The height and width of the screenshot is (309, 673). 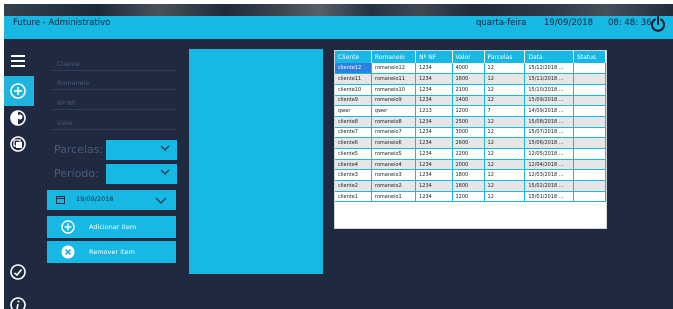 I want to click on table-cell: cliente11, so click(x=353, y=79).